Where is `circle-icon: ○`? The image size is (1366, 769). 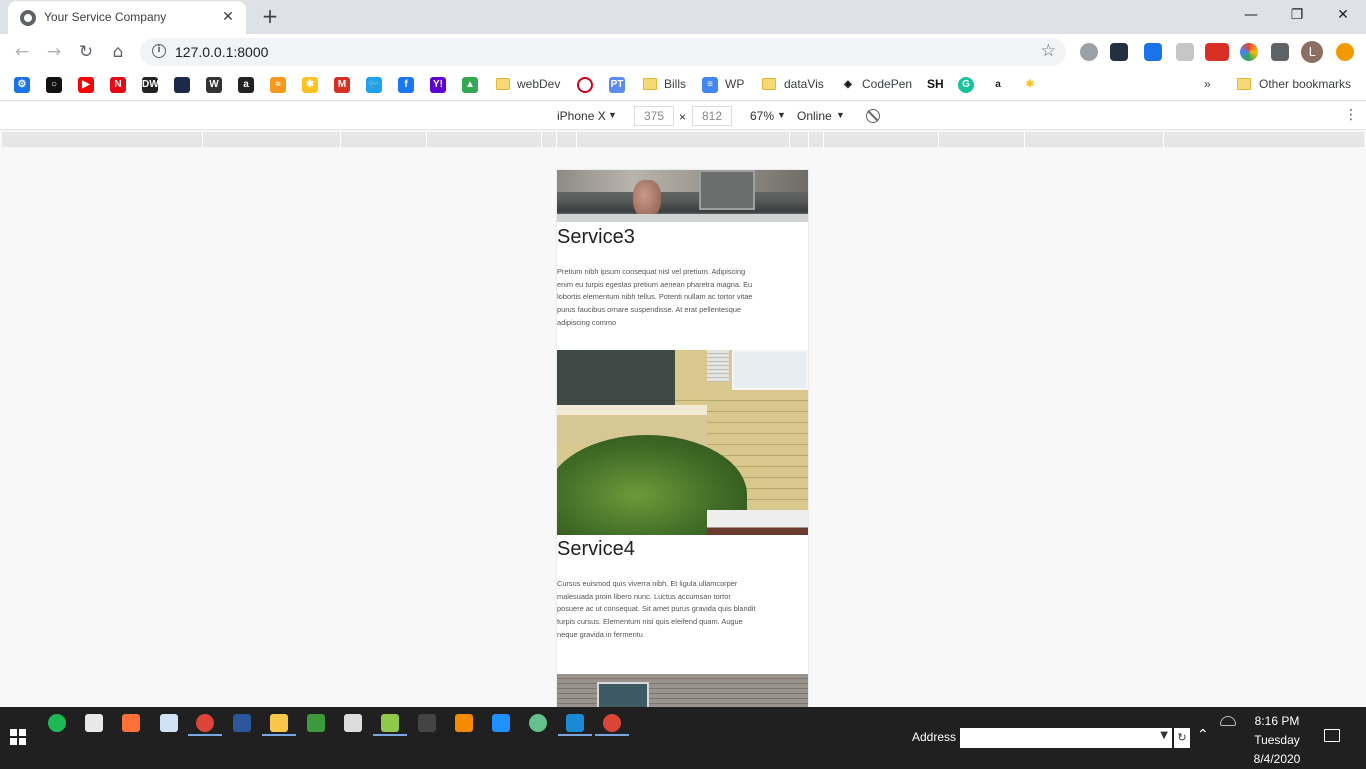 circle-icon: ○ is located at coordinates (54, 85).